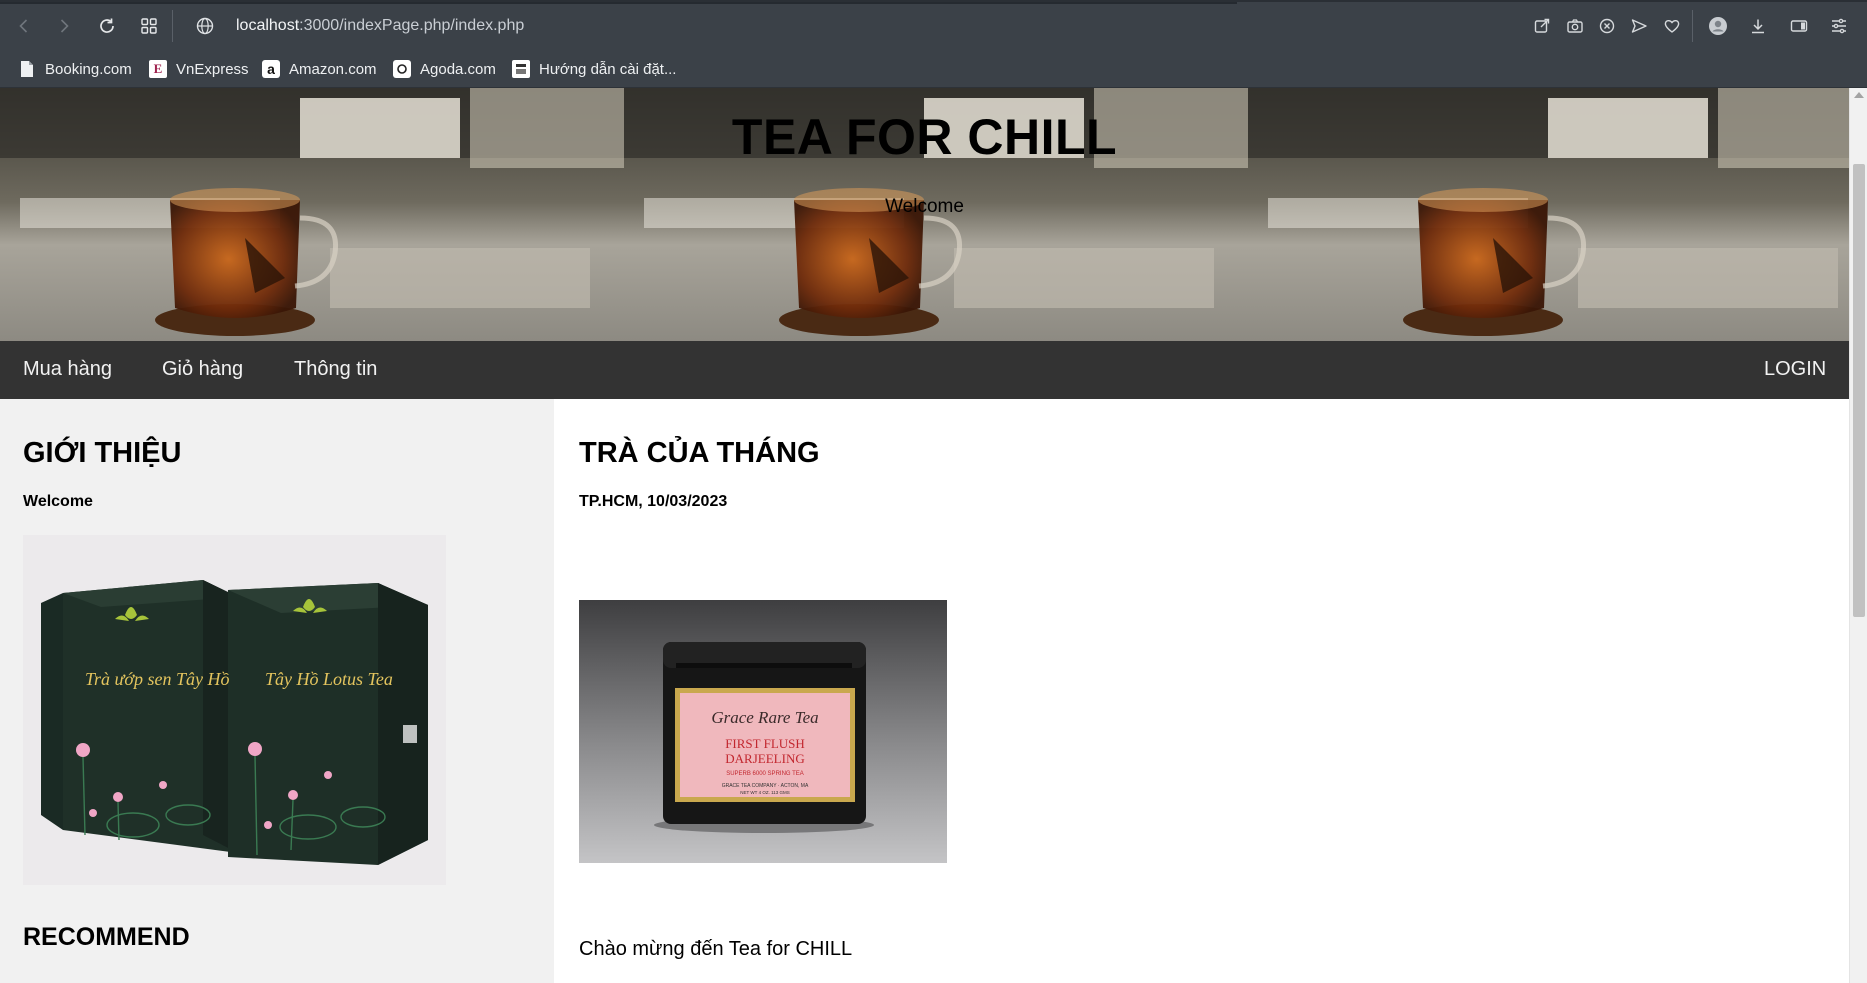 This screenshot has height=983, width=1867. What do you see at coordinates (1692, 26) in the screenshot?
I see `toolbar-separator-right` at bounding box center [1692, 26].